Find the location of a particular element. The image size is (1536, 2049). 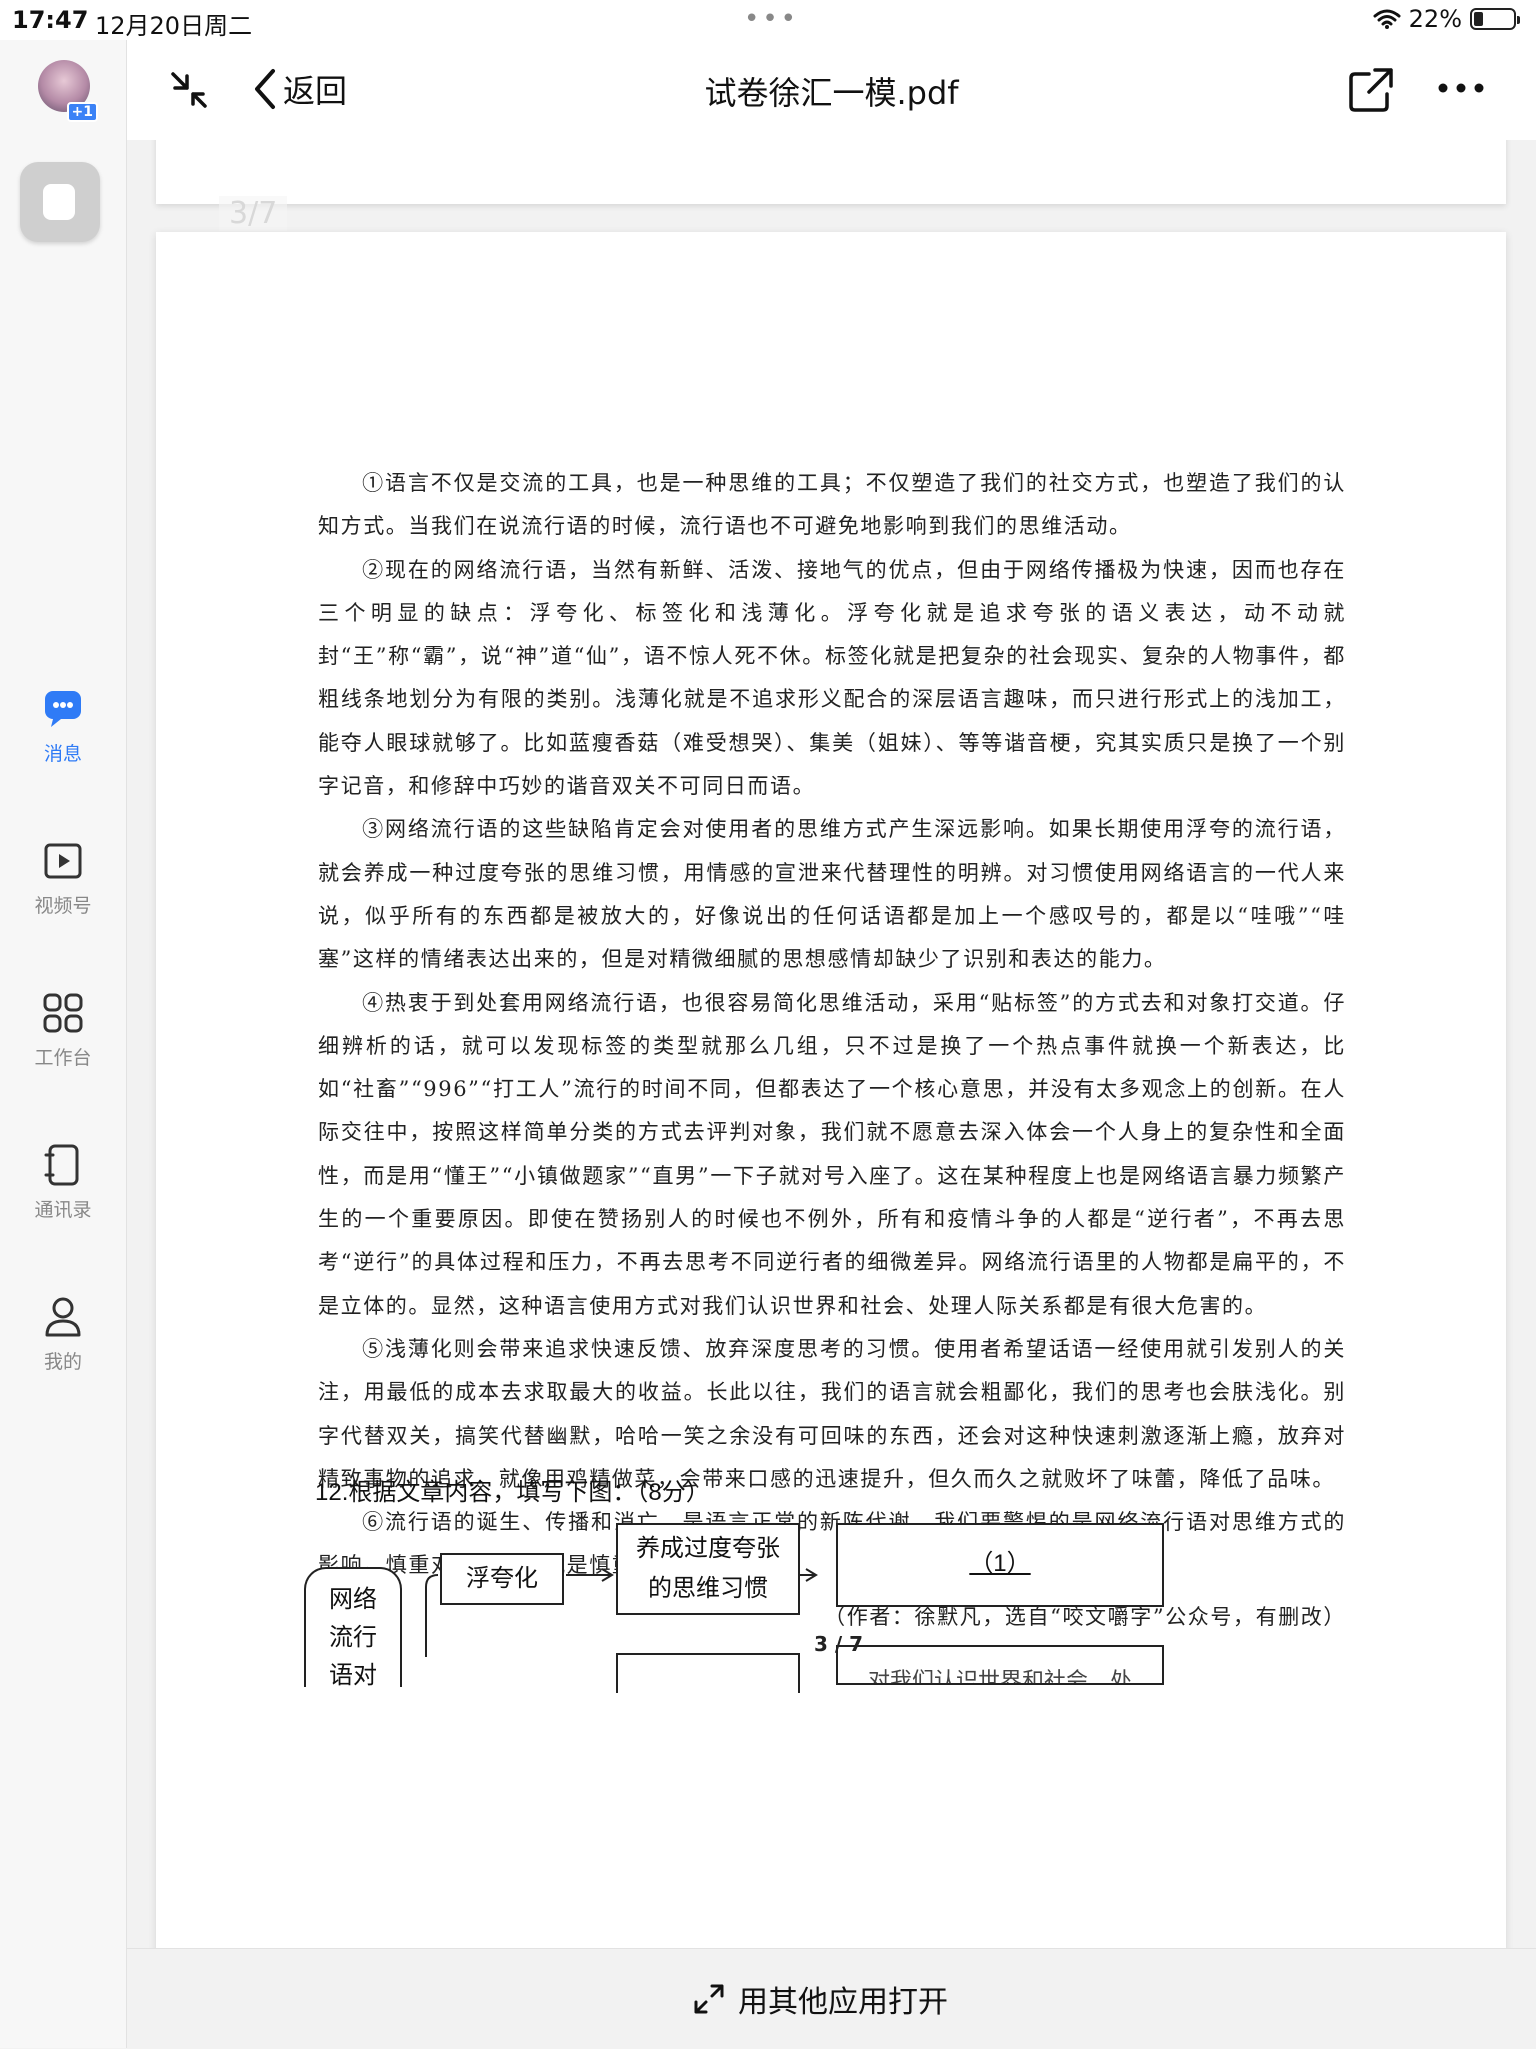

sidebar-item-workbench: 工作台 is located at coordinates (63, 1029).